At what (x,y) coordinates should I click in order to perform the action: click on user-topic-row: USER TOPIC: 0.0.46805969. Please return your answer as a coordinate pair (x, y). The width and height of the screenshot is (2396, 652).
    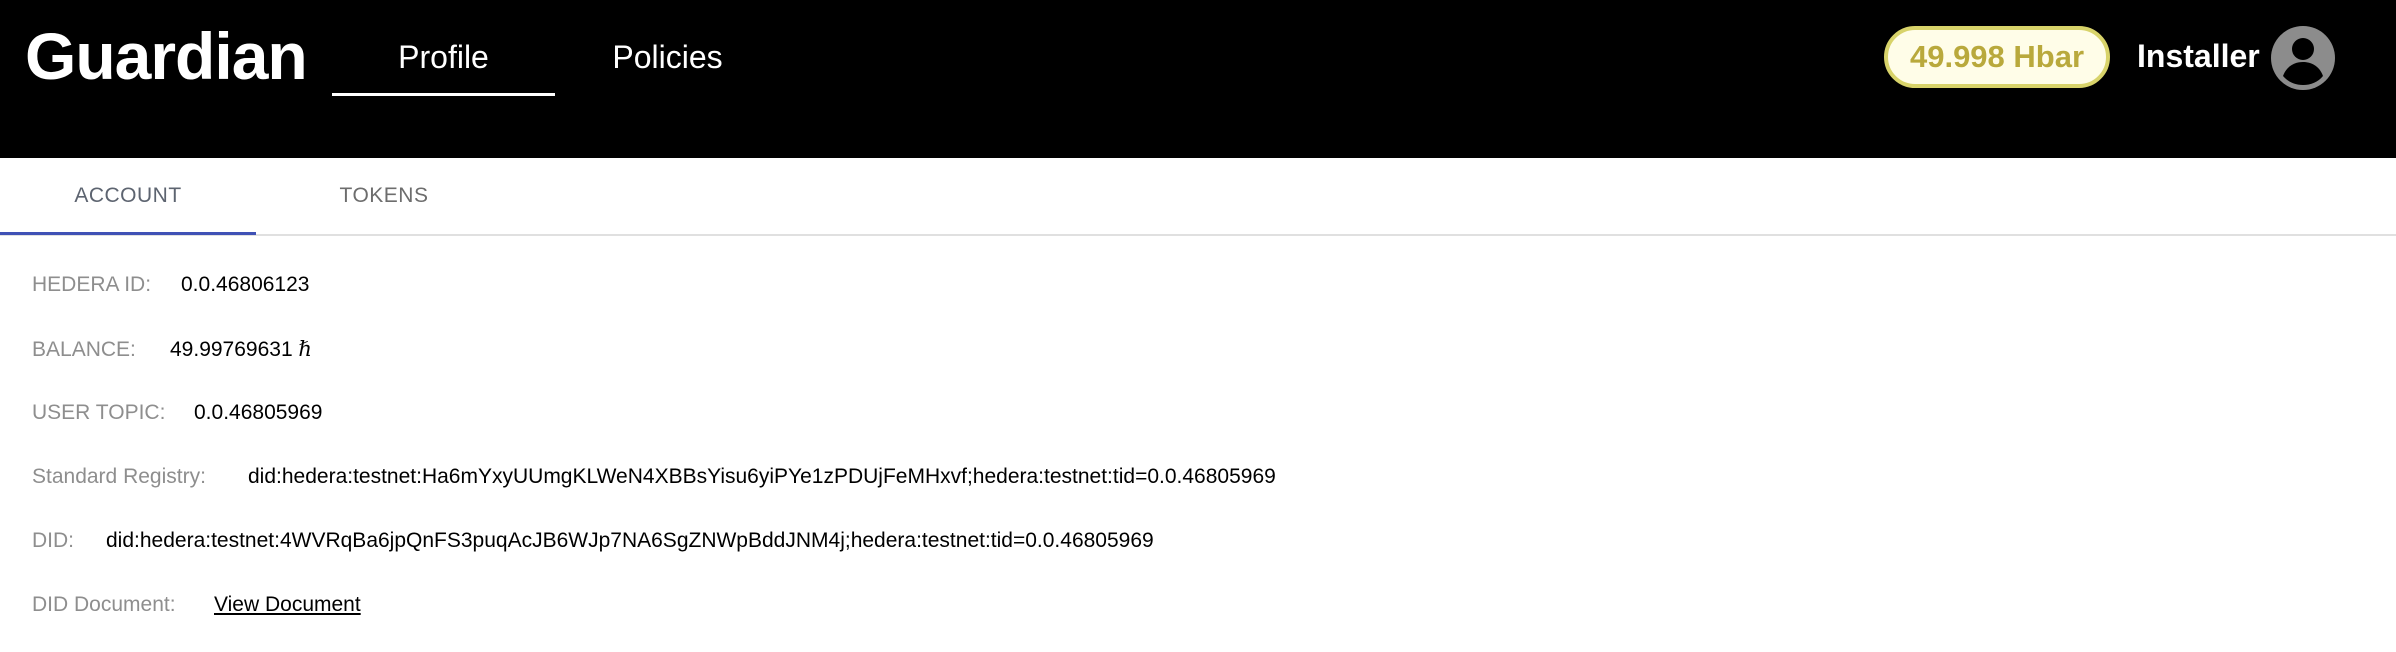
    Looking at the image, I should click on (177, 413).